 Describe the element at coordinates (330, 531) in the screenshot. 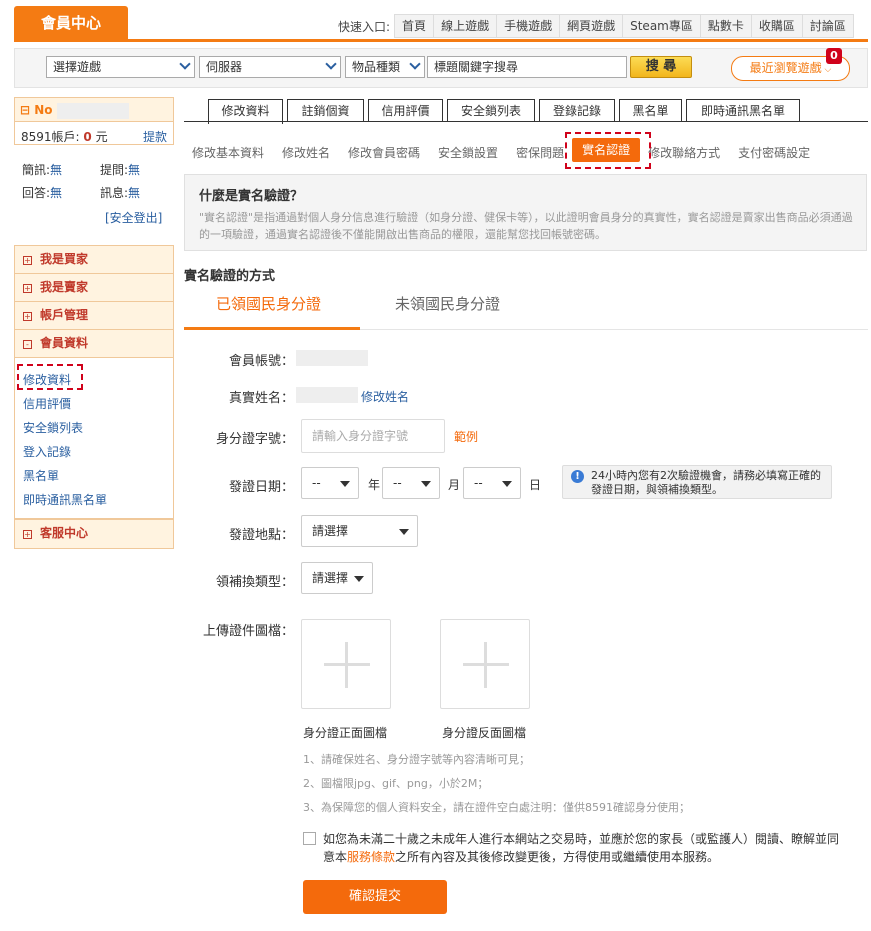

I see `issue-place-value: 請選擇` at that location.